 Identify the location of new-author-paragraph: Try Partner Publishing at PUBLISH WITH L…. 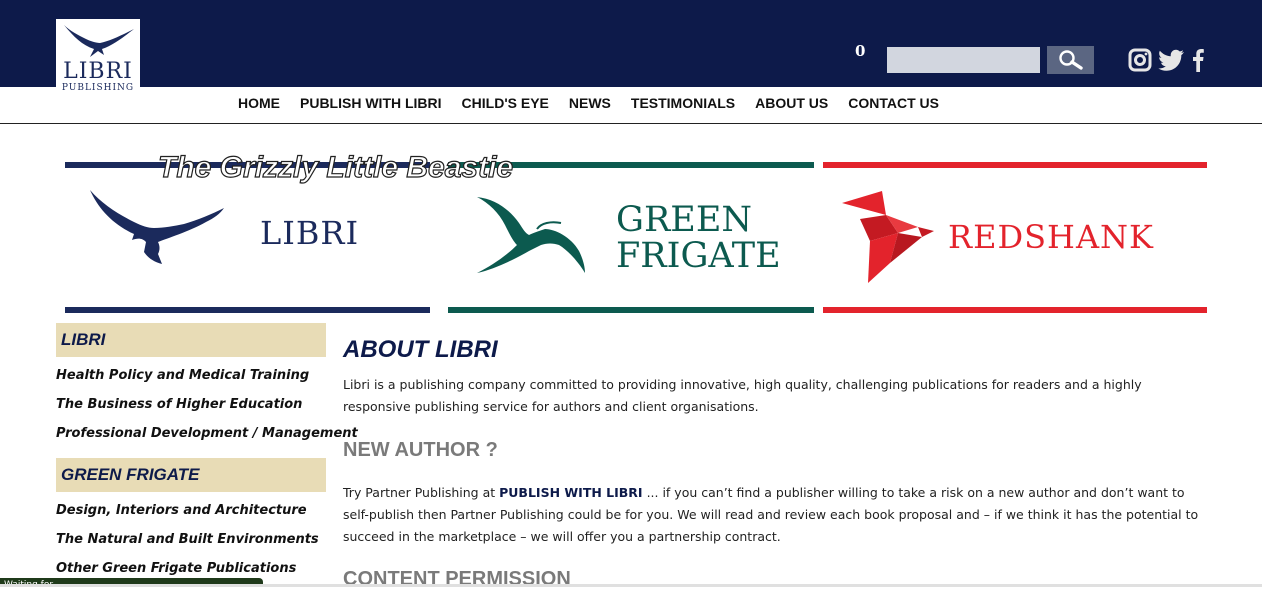
(777, 515).